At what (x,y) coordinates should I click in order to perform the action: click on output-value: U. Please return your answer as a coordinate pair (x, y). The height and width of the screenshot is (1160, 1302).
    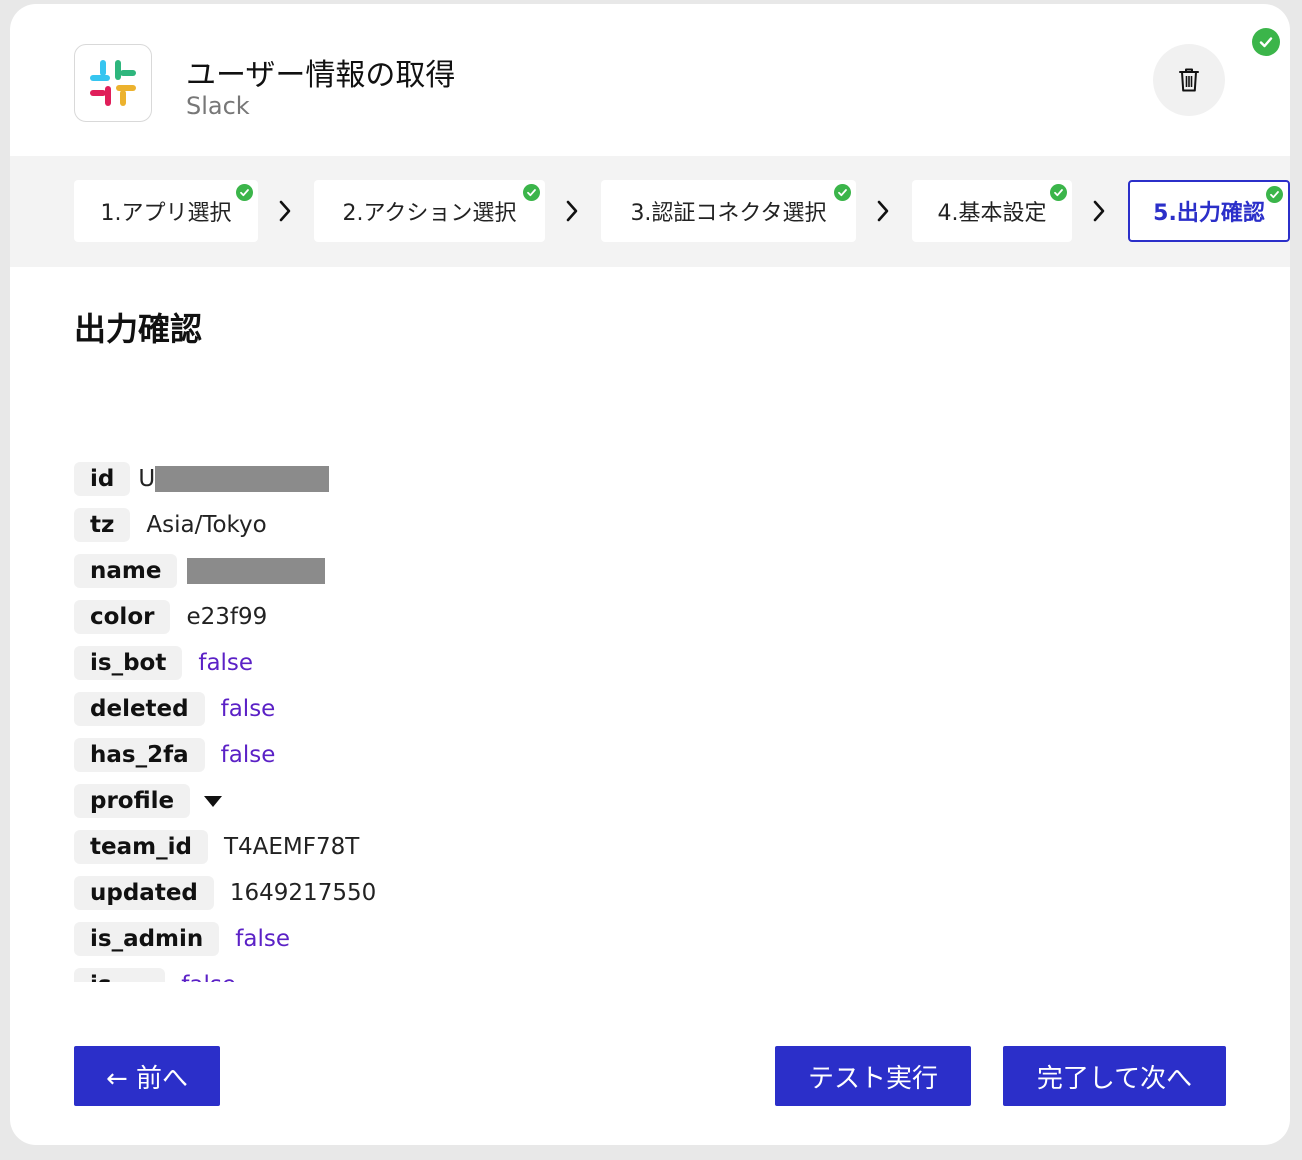
    Looking at the image, I should click on (147, 479).